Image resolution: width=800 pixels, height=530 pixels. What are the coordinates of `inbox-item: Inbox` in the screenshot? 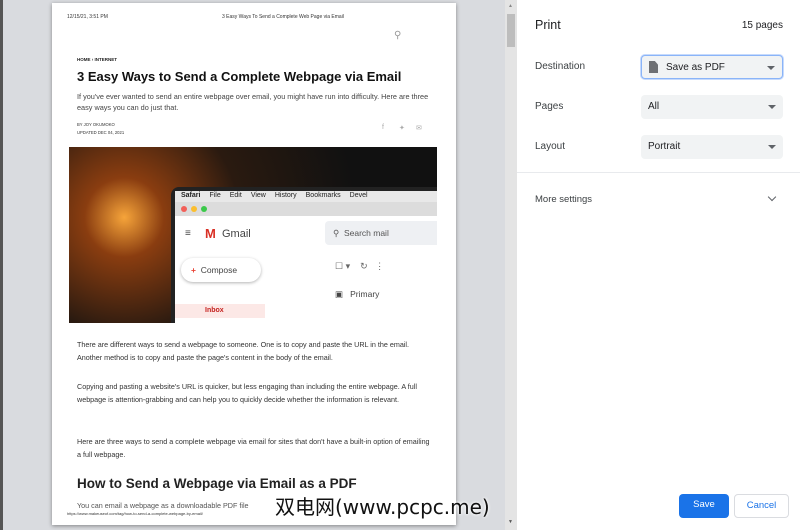 It's located at (220, 311).